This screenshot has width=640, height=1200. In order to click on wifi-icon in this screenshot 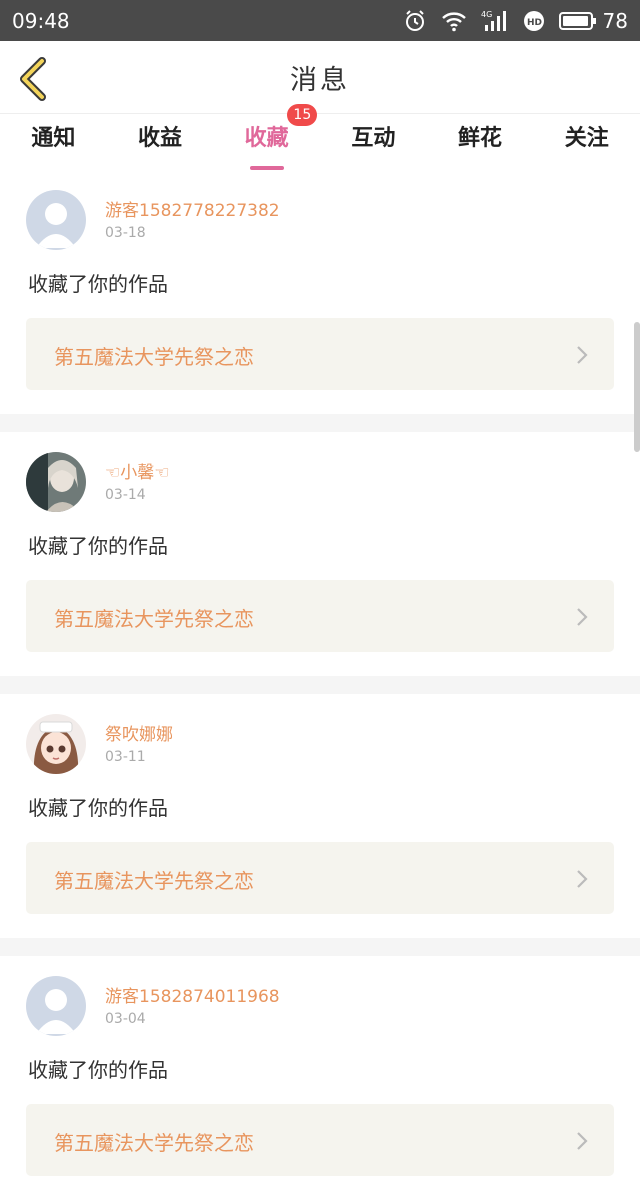, I will do `click(454, 21)`.